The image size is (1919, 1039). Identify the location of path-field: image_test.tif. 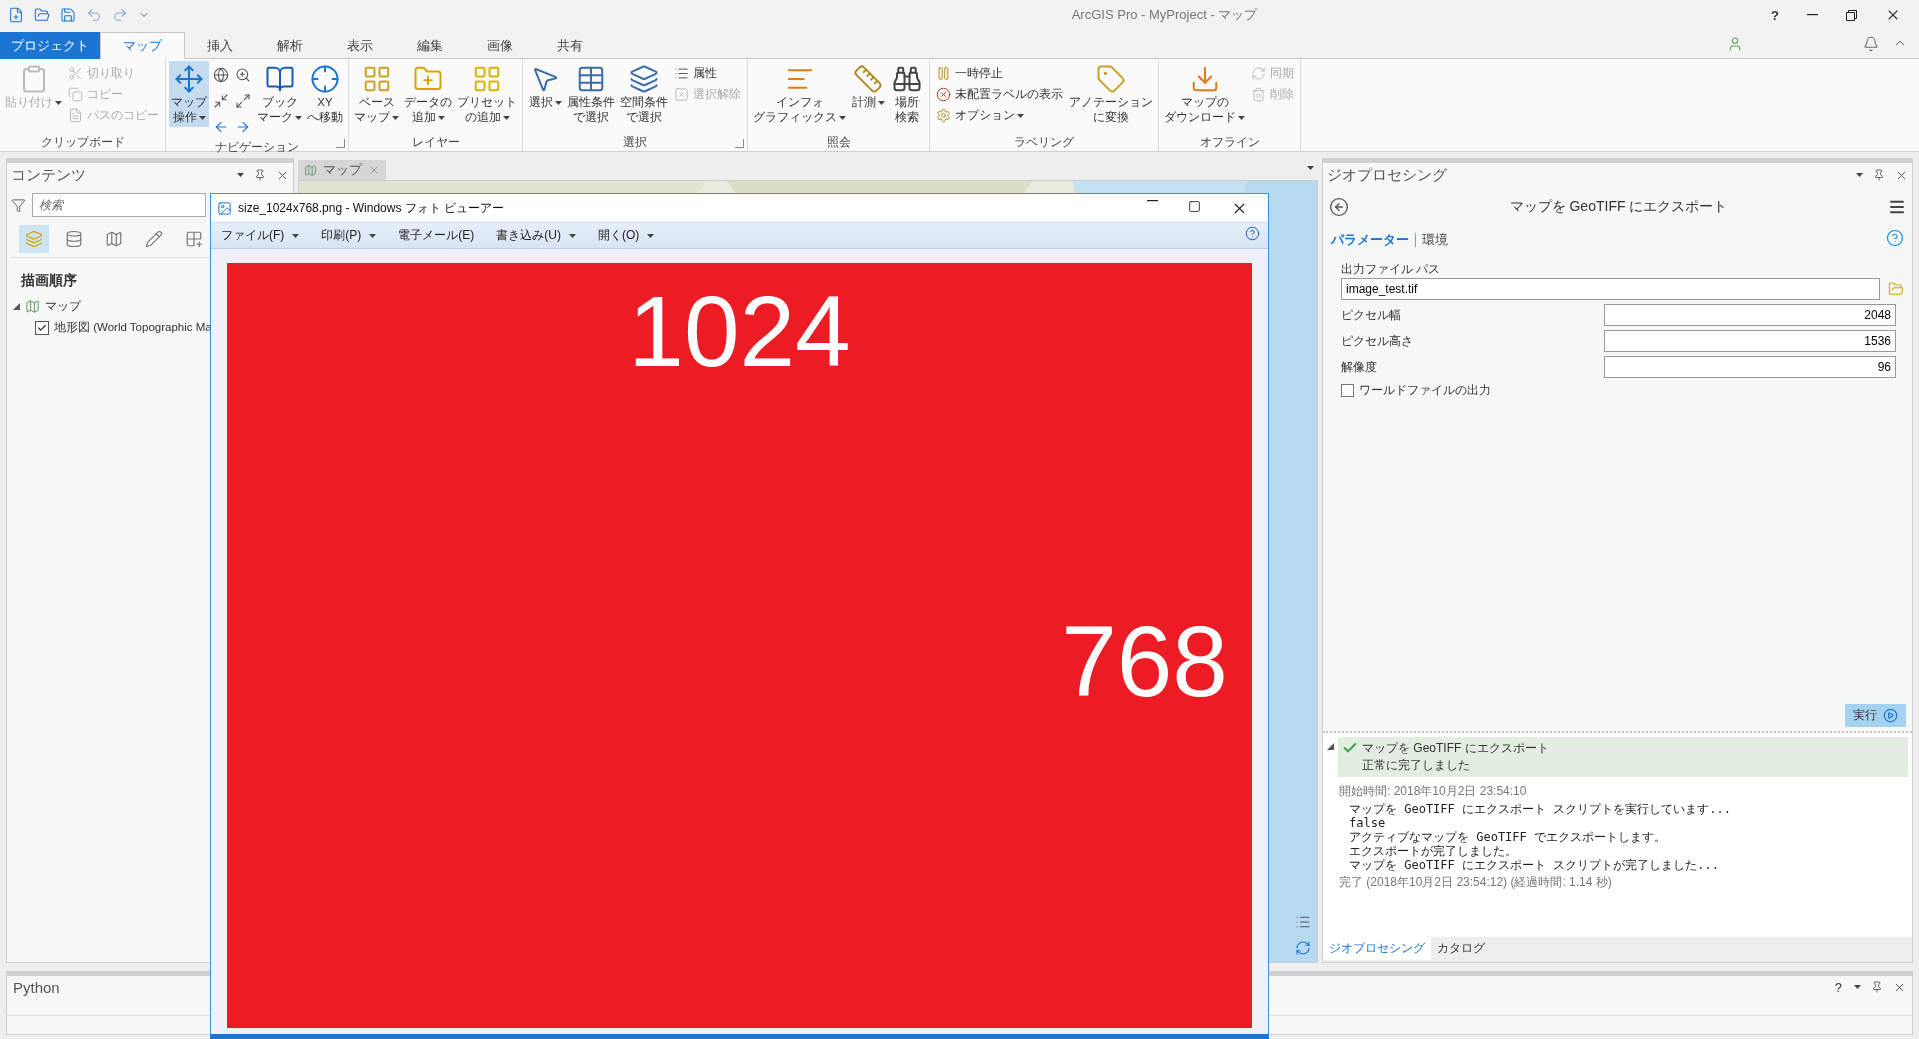
(1610, 289).